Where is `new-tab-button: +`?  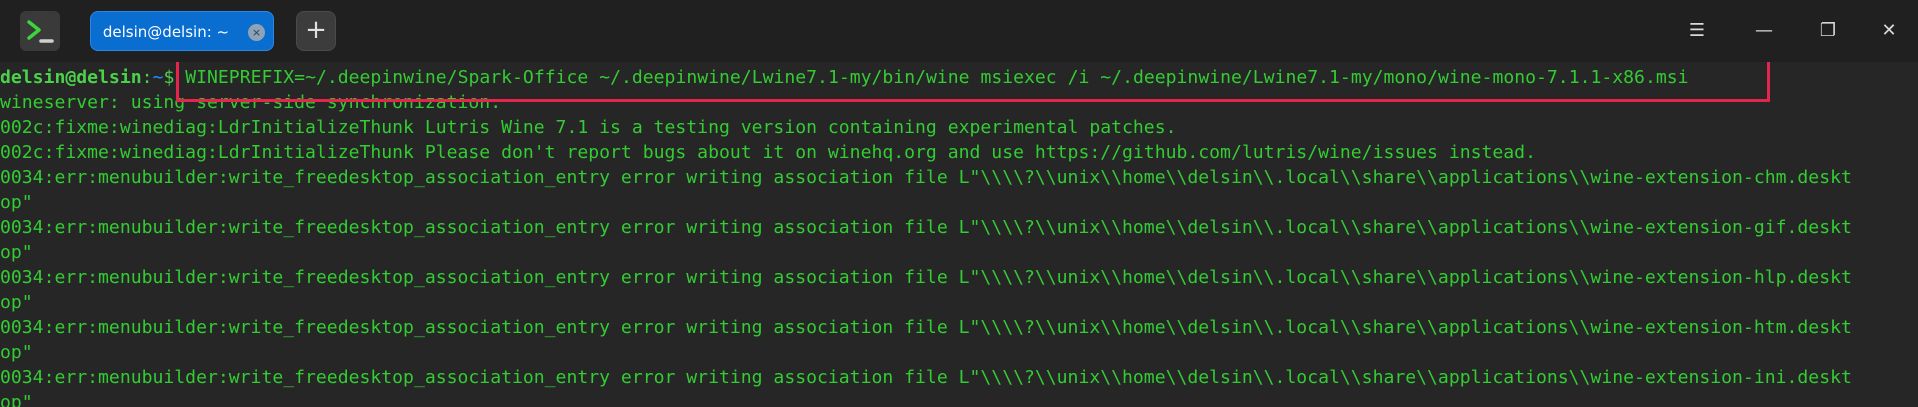
new-tab-button: + is located at coordinates (316, 31).